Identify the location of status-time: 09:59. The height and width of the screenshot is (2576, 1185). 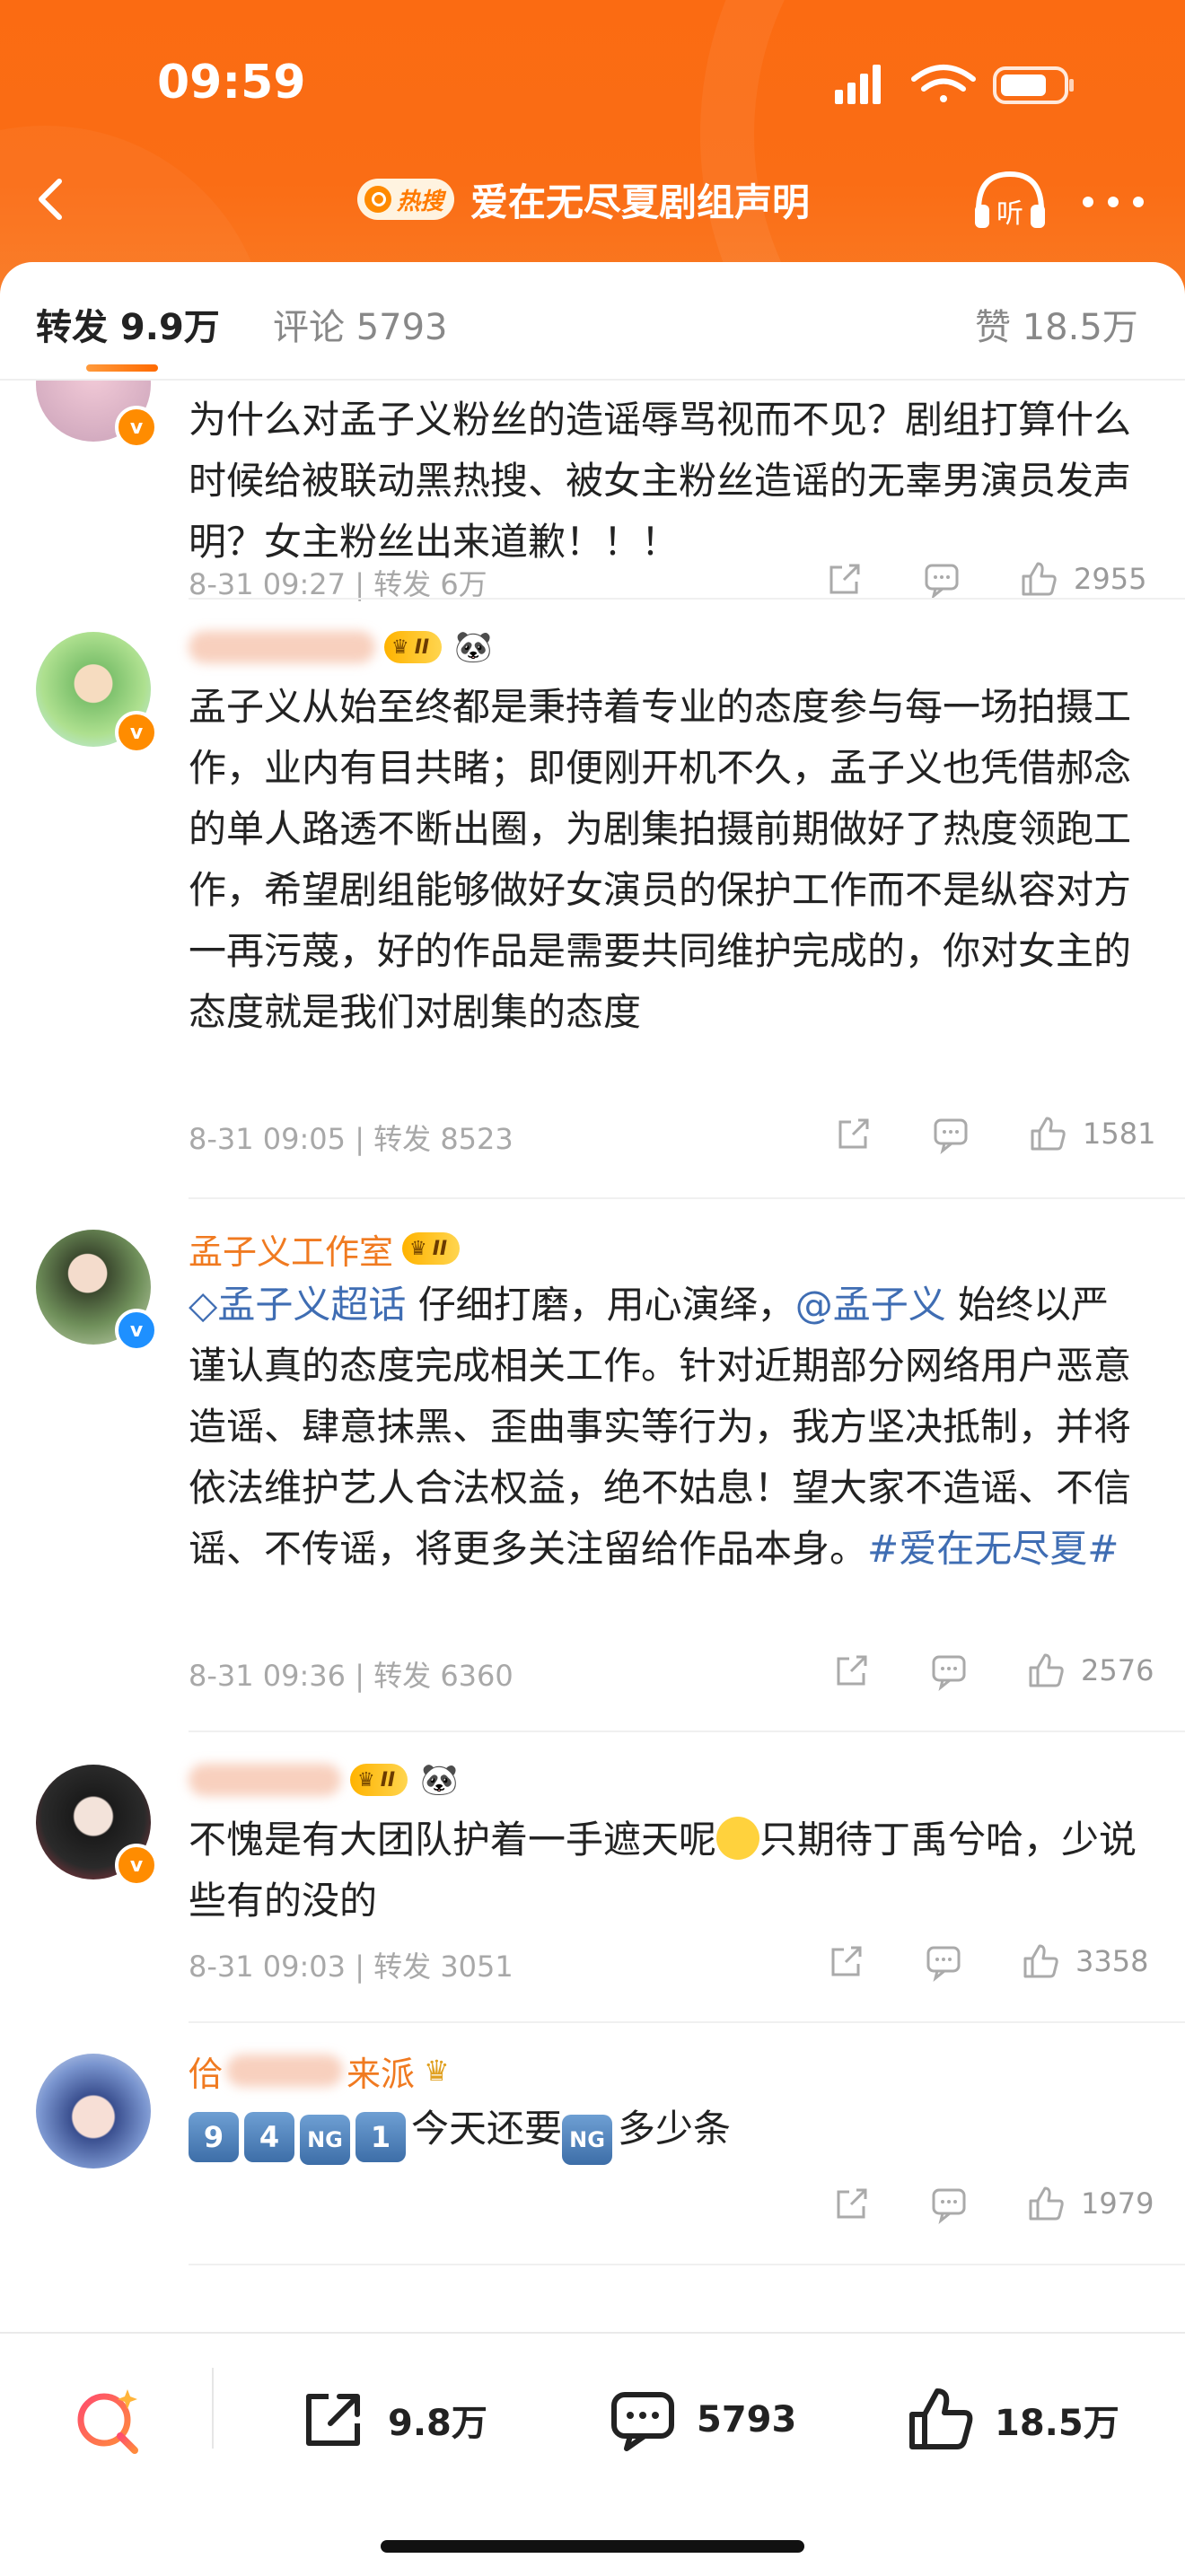
(231, 83).